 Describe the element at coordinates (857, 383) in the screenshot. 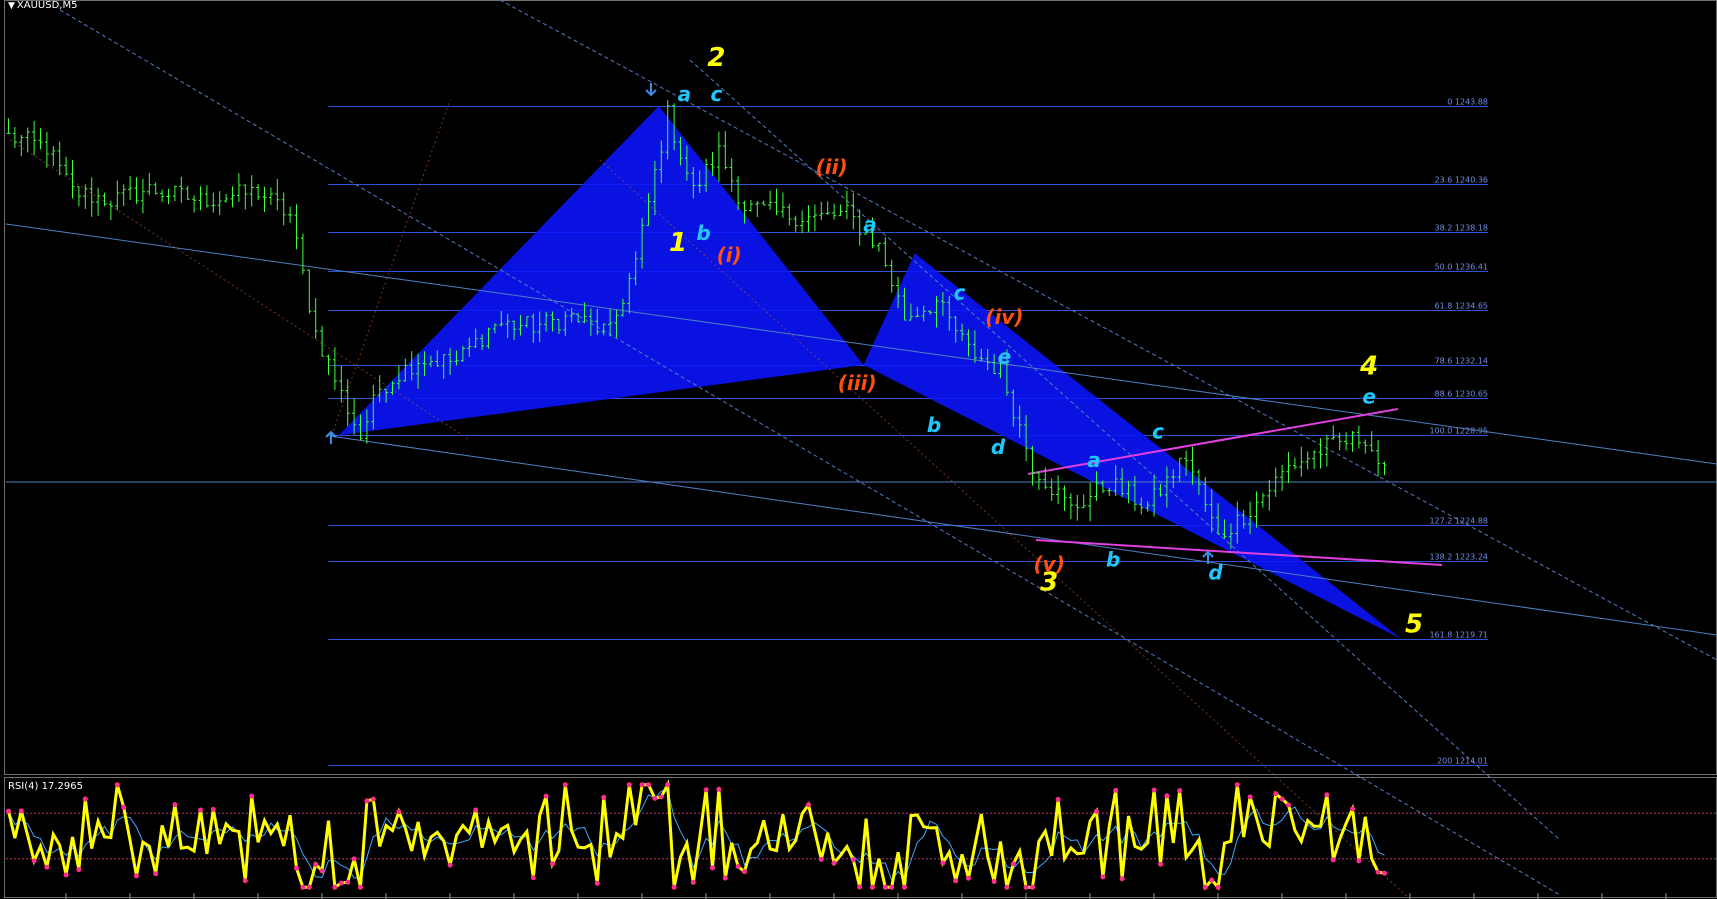

I see `wave-label: (iii)` at that location.